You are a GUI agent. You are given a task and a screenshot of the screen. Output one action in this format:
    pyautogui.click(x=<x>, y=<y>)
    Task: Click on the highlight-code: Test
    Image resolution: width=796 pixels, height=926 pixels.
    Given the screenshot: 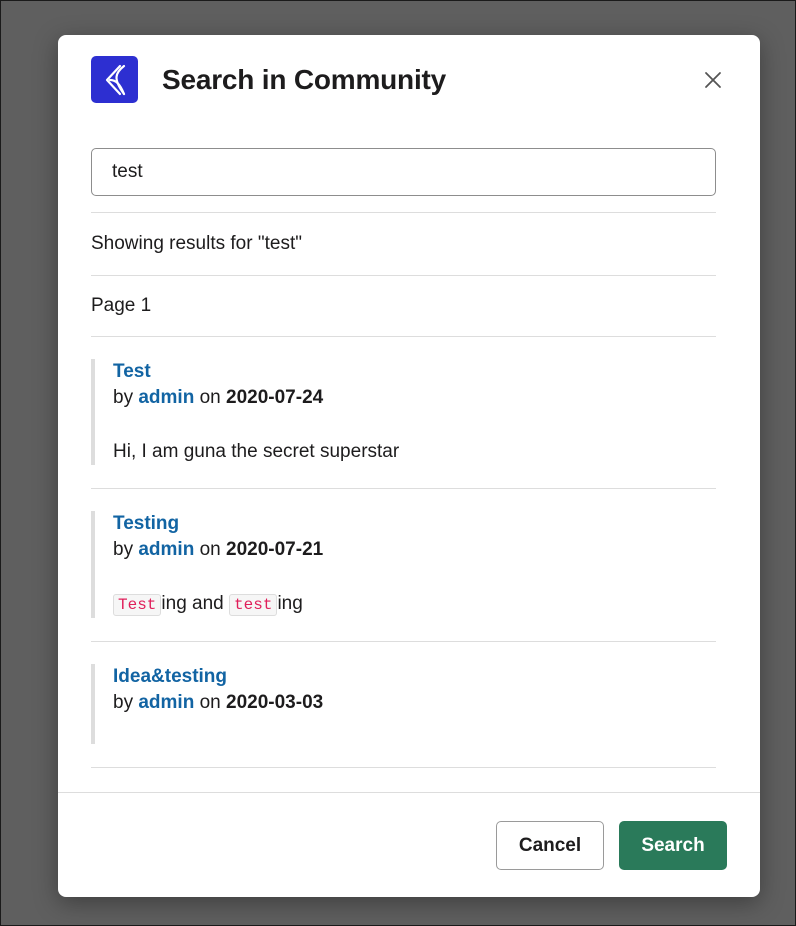 What is the action you would take?
    pyautogui.click(x=137, y=605)
    